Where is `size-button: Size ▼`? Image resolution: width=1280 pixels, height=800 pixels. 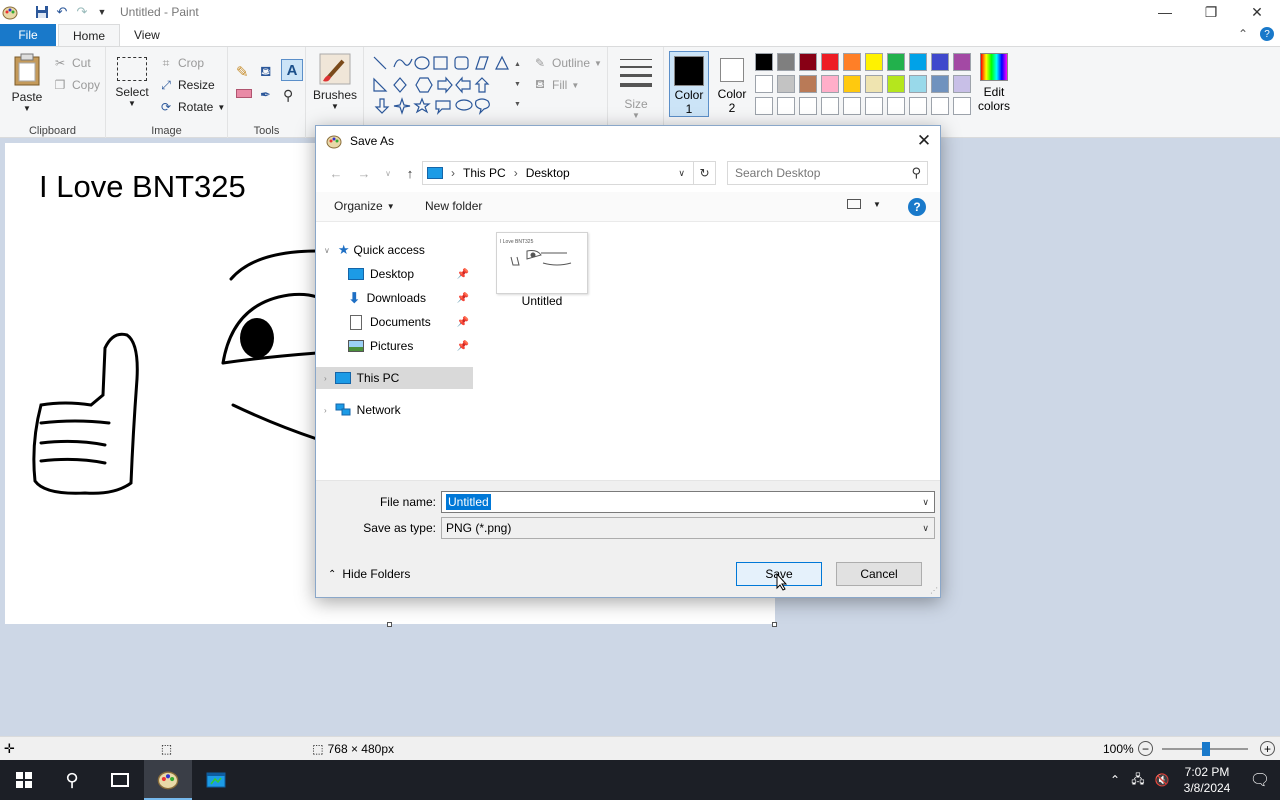
size-button: Size ▼ is located at coordinates (636, 86).